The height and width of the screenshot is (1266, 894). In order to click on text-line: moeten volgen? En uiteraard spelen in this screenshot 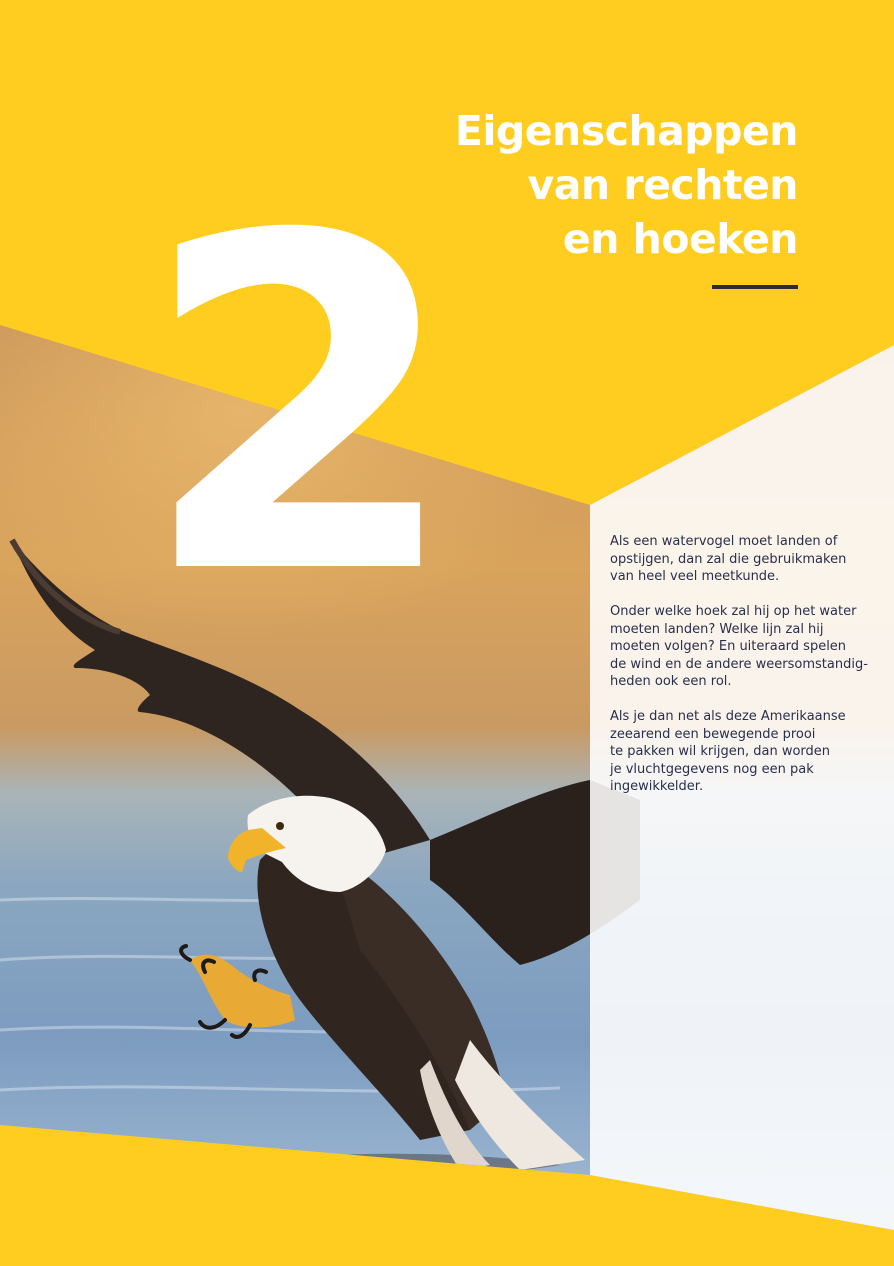, I will do `click(728, 646)`.